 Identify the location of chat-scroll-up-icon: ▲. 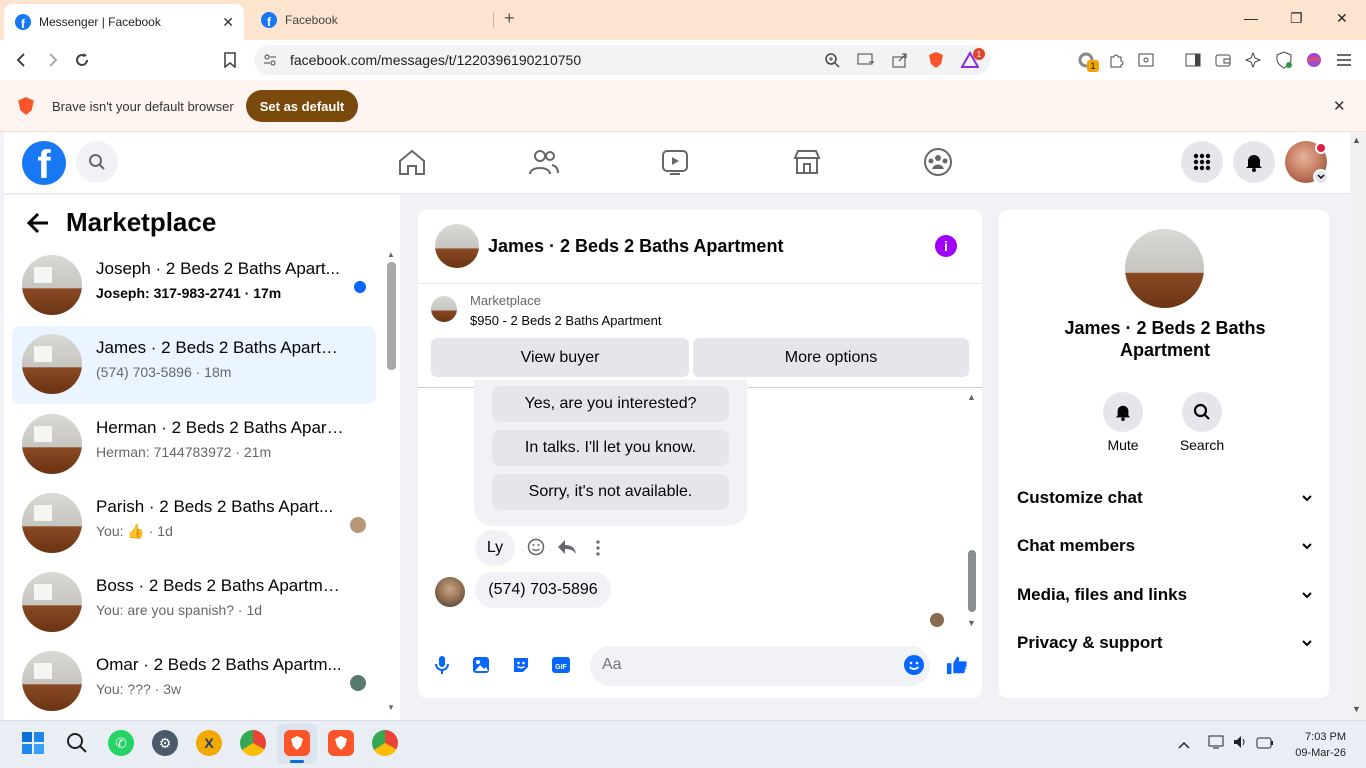
(971, 397).